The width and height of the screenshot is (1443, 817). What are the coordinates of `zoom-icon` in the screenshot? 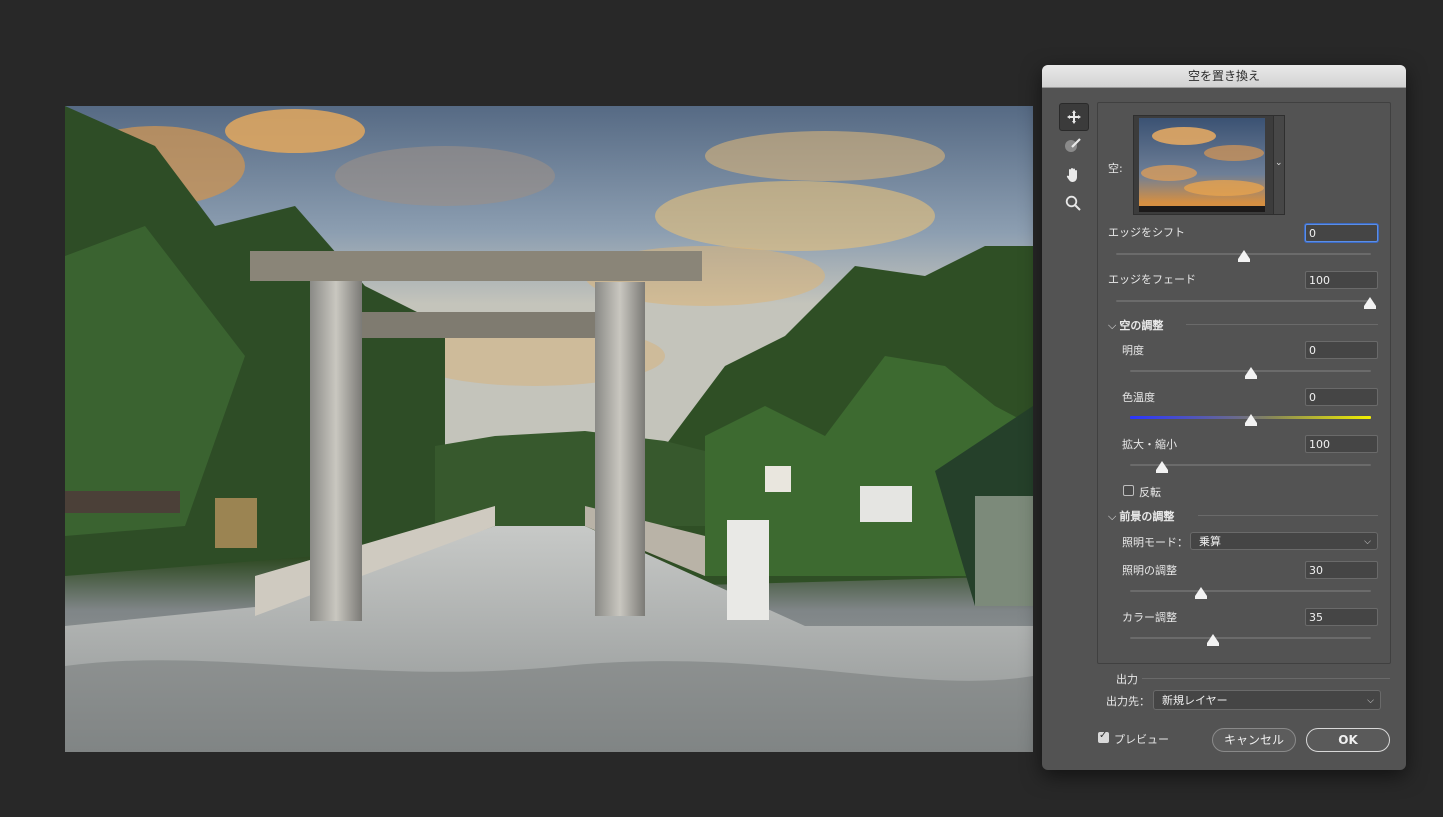 It's located at (1073, 203).